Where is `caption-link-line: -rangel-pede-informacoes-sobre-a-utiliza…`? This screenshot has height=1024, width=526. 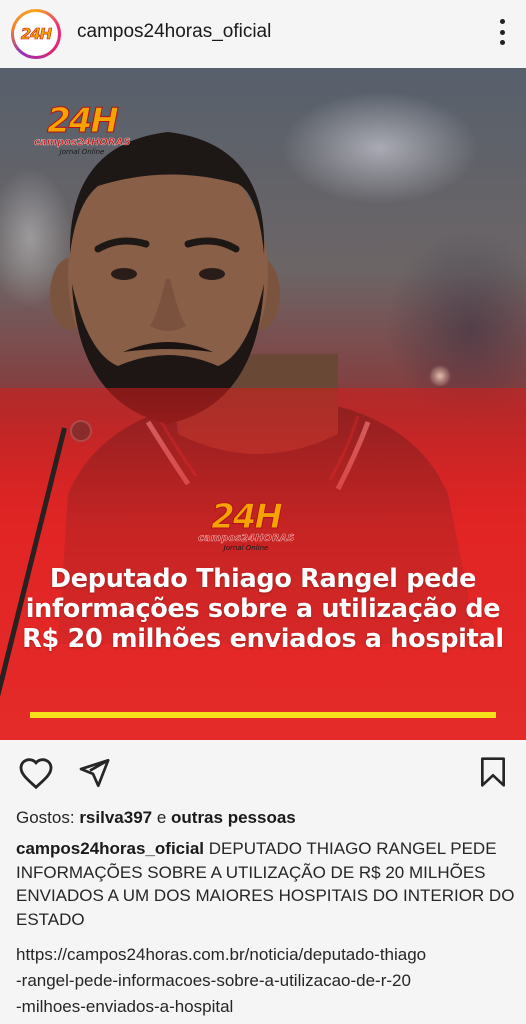 caption-link-line: -rangel-pede-informacoes-sobre-a-utiliza… is located at coordinates (213, 980).